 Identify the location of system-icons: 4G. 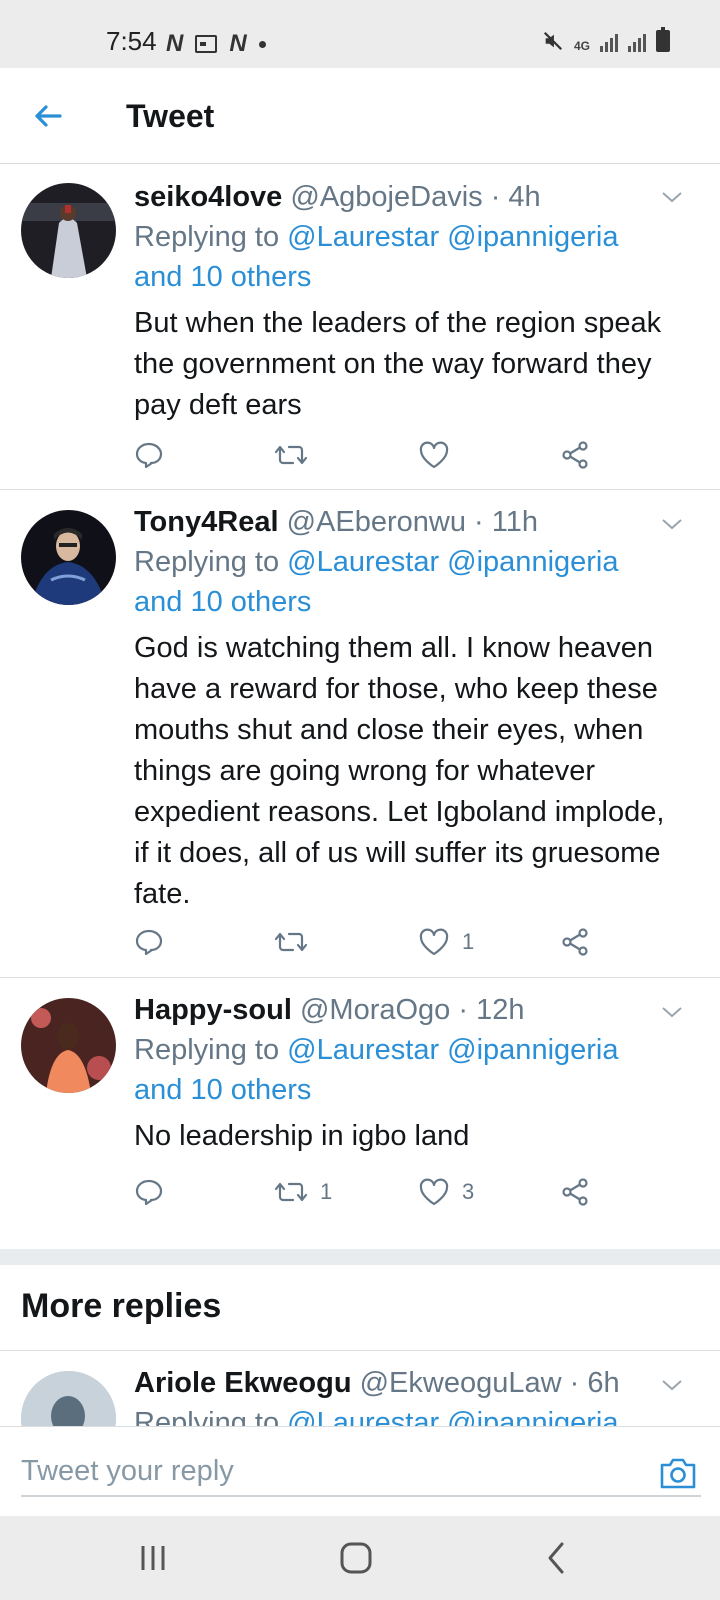
(606, 40).